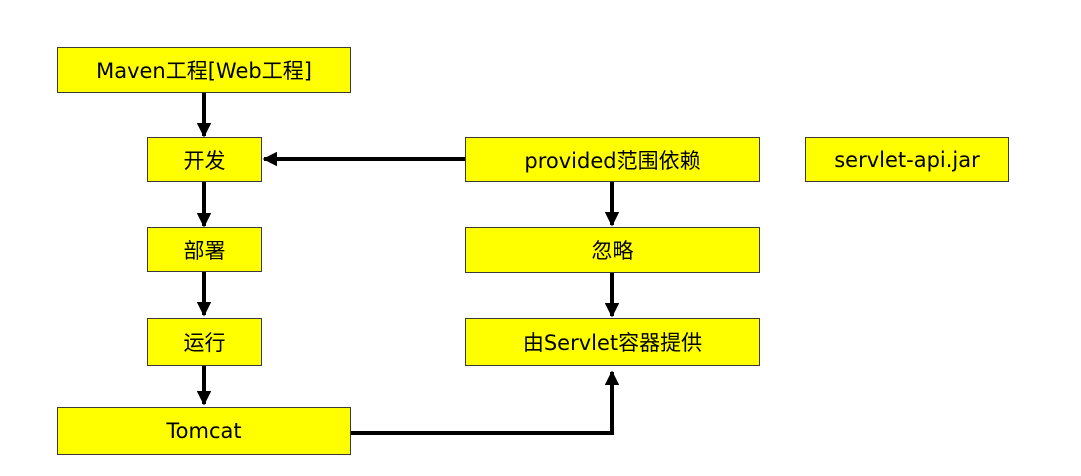 The height and width of the screenshot is (476, 1081). Describe the element at coordinates (204, 70) in the screenshot. I see `maven-project-node: Maven工程[Web工程]` at that location.